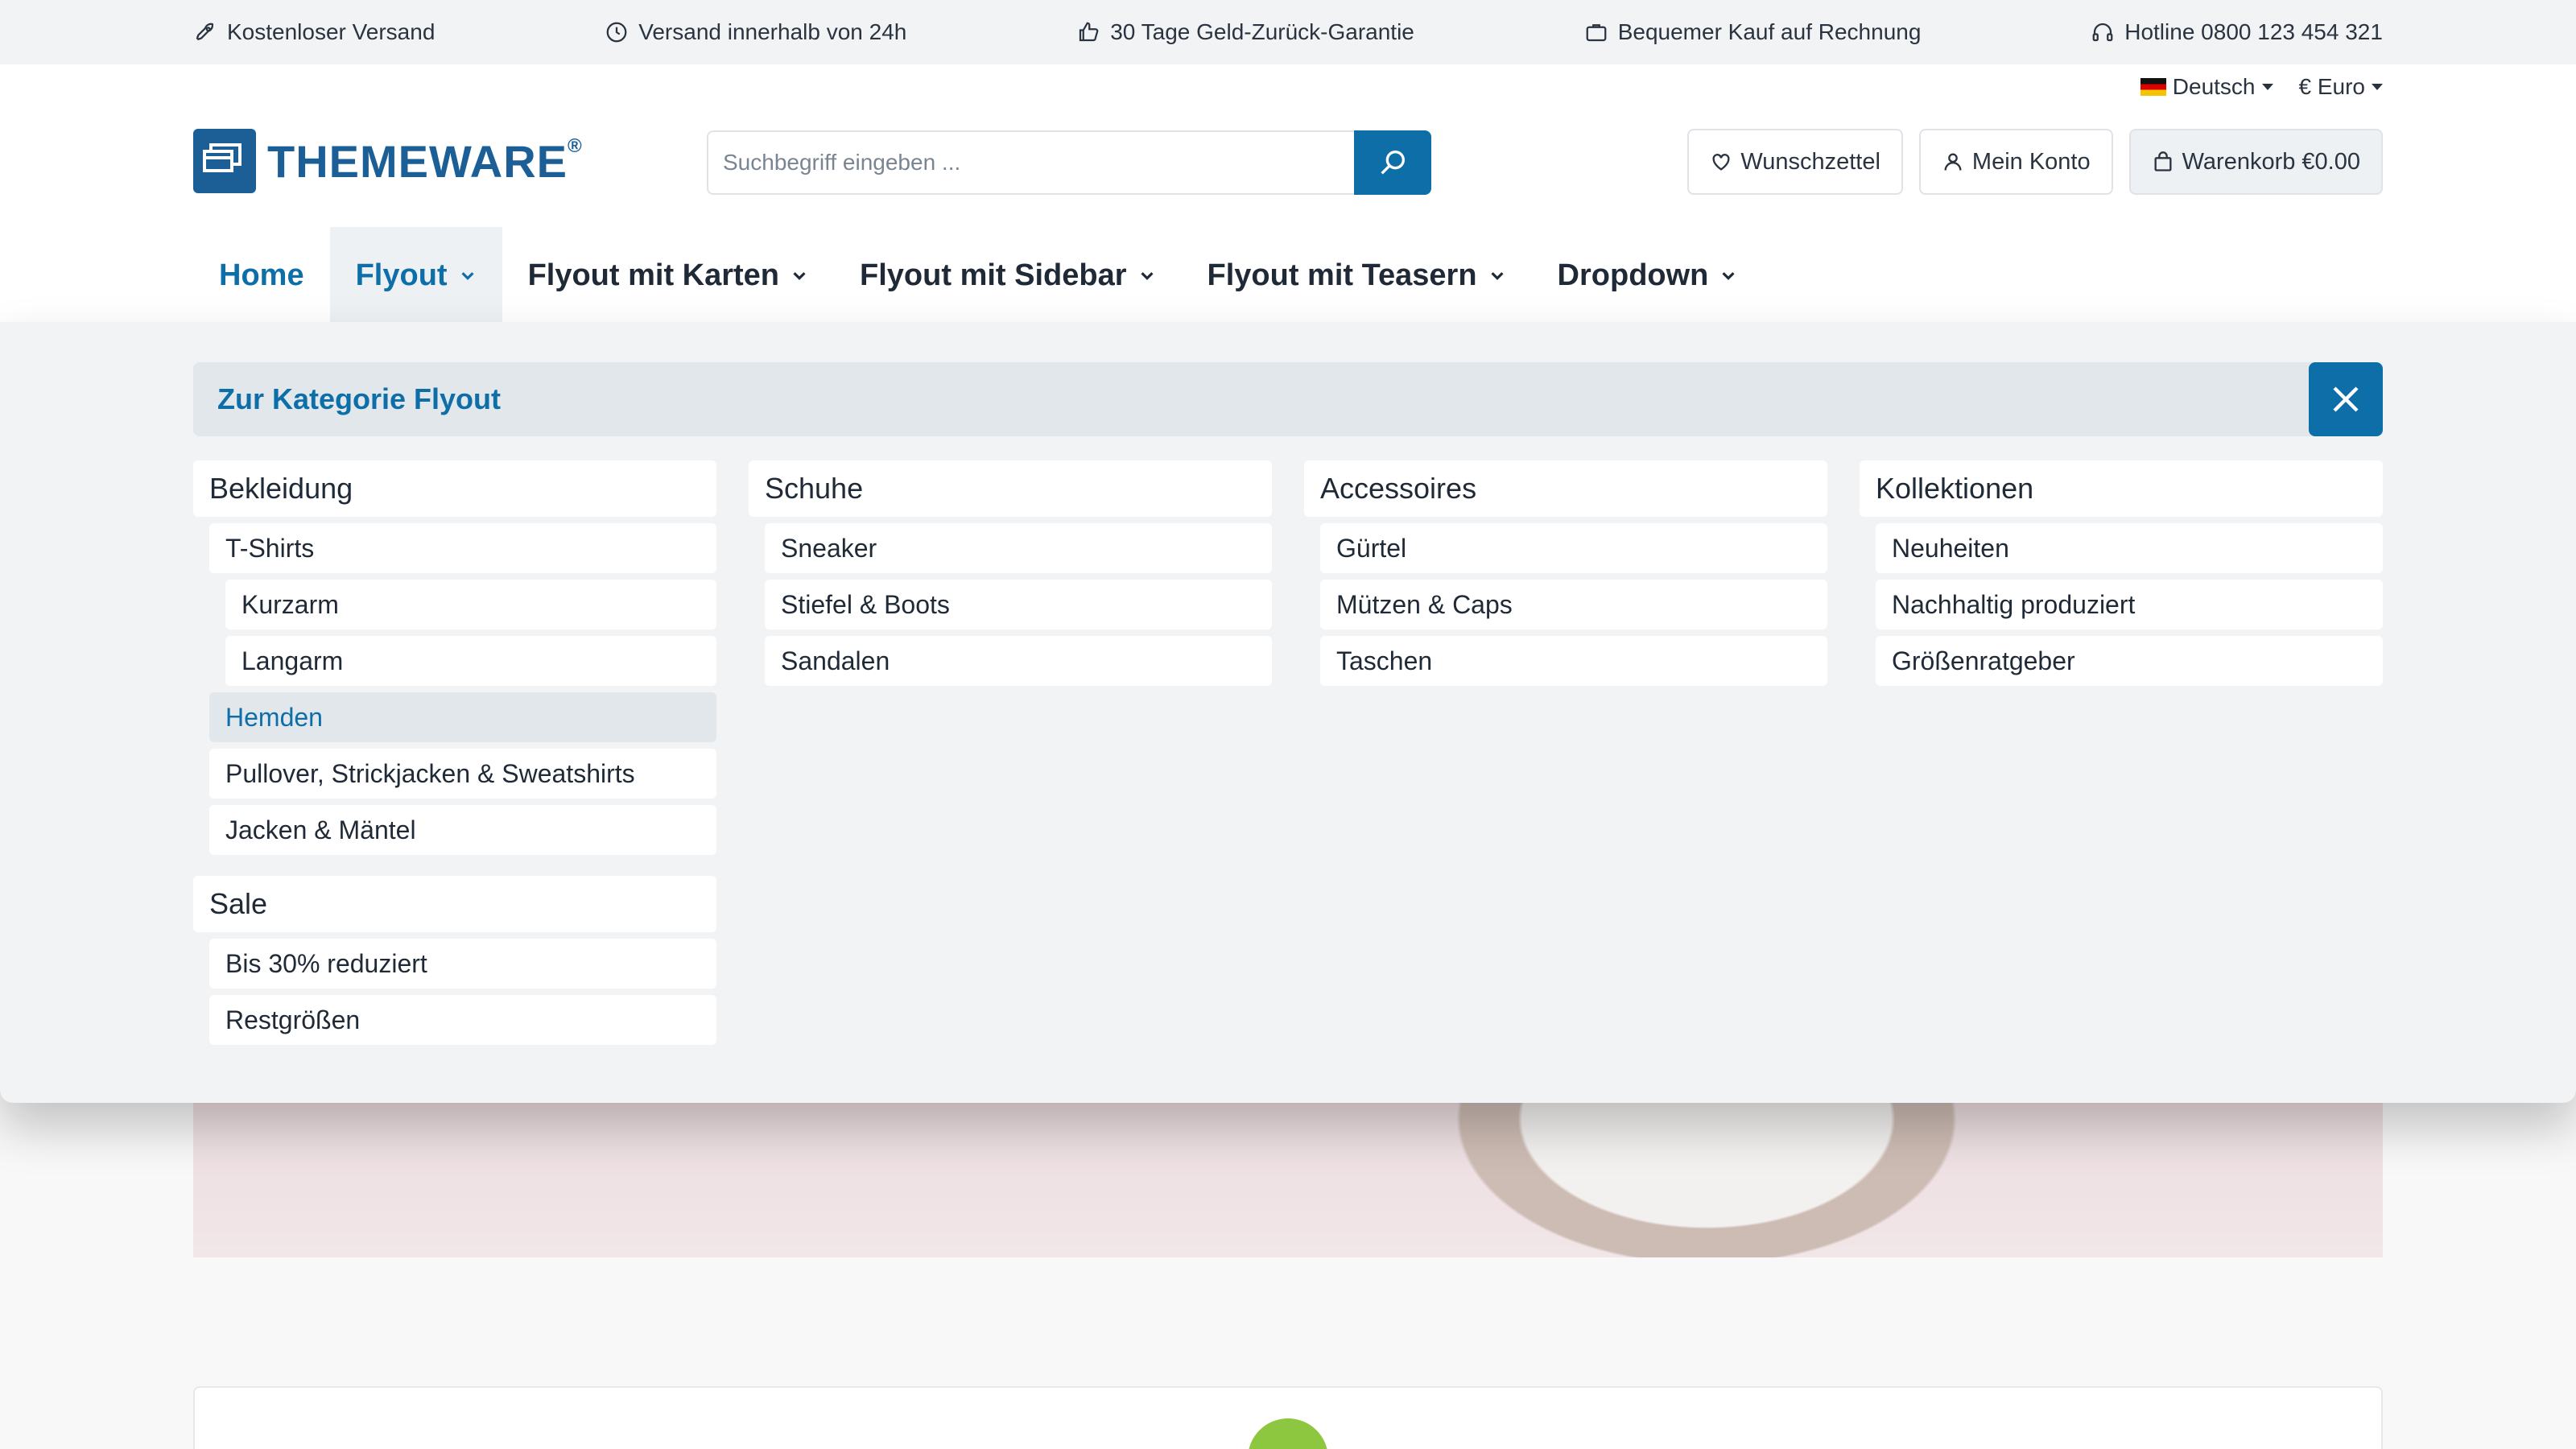 Image resolution: width=2576 pixels, height=1449 pixels. What do you see at coordinates (2214, 86) in the screenshot?
I see `language-label: Deutsch` at bounding box center [2214, 86].